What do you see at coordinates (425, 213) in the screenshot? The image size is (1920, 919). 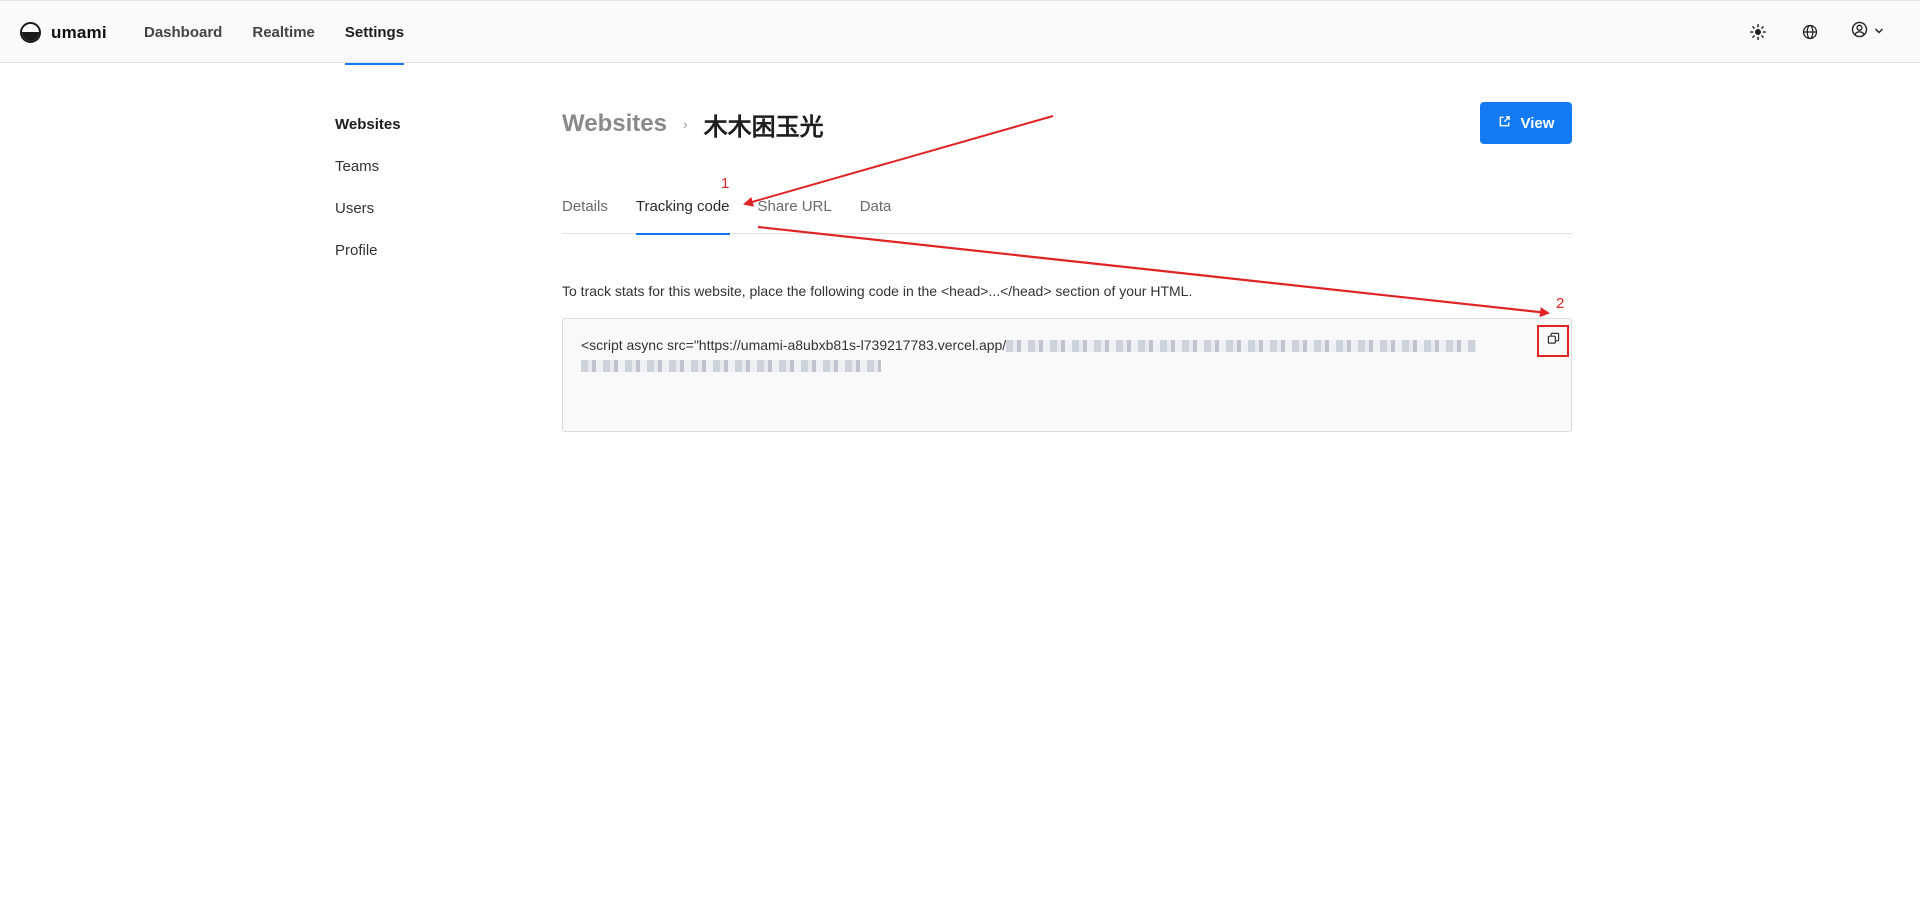 I see `sidebar-item-users: Users` at bounding box center [425, 213].